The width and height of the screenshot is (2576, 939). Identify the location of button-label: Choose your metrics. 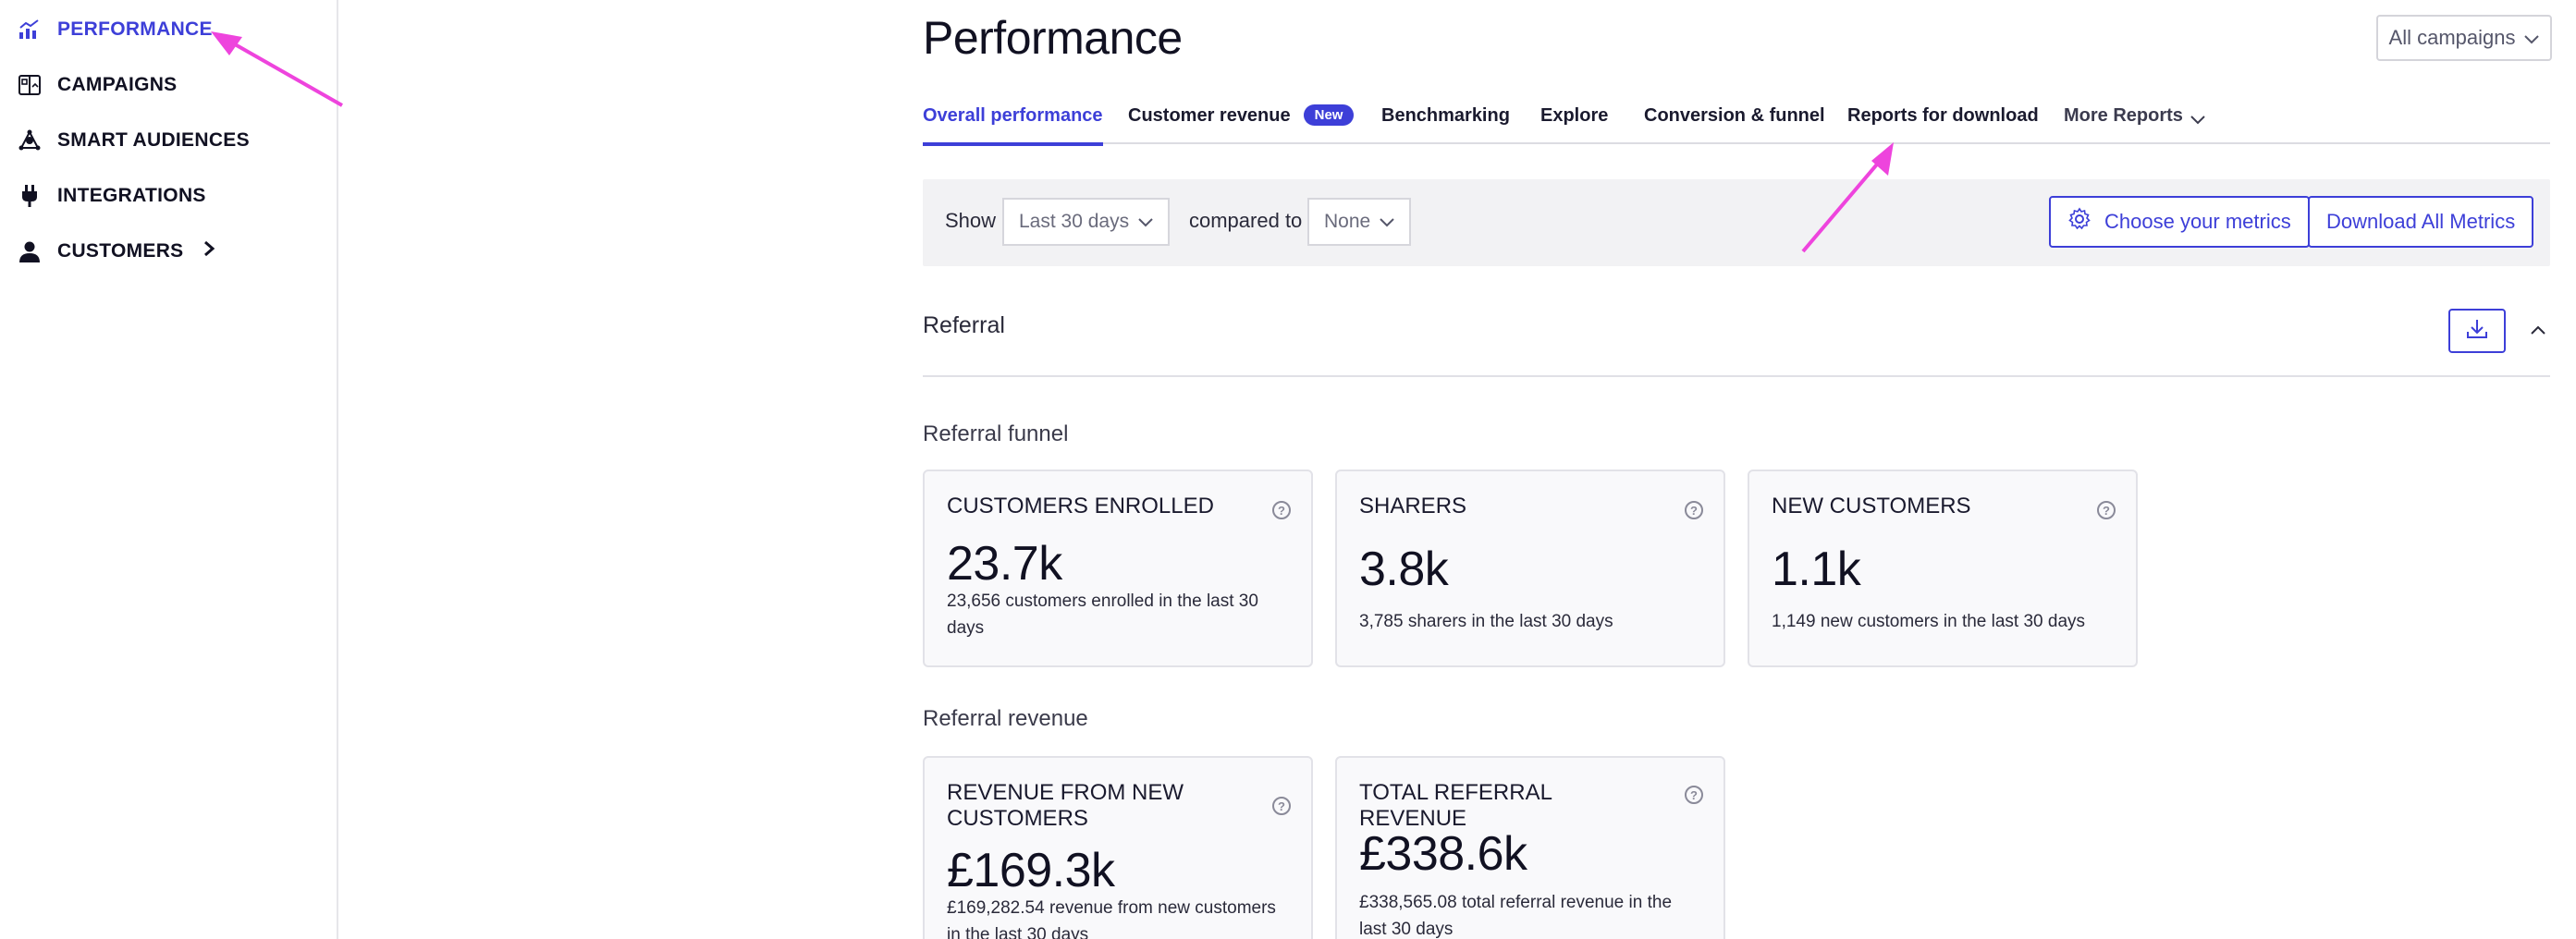
(2197, 221).